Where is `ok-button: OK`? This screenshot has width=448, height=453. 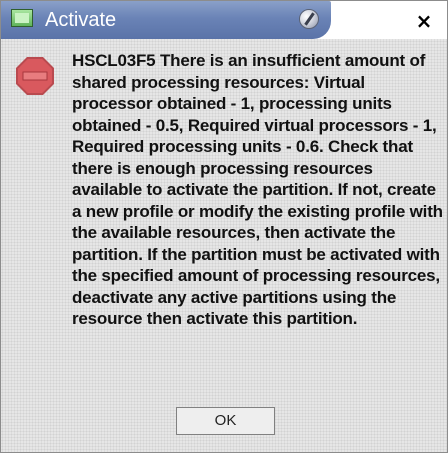 ok-button: OK is located at coordinates (225, 421).